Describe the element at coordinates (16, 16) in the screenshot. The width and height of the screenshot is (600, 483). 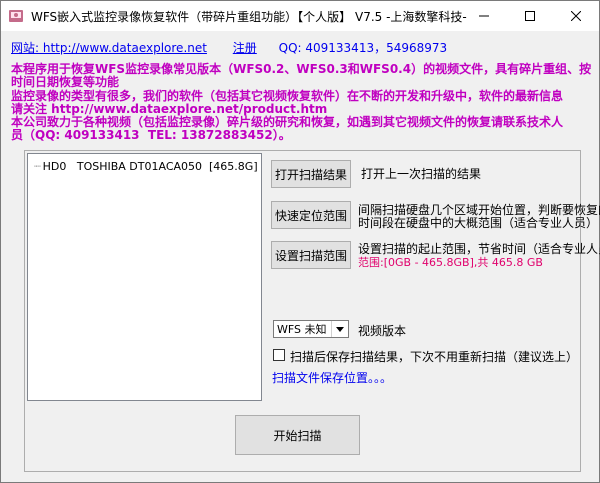
I see `app-icon` at that location.